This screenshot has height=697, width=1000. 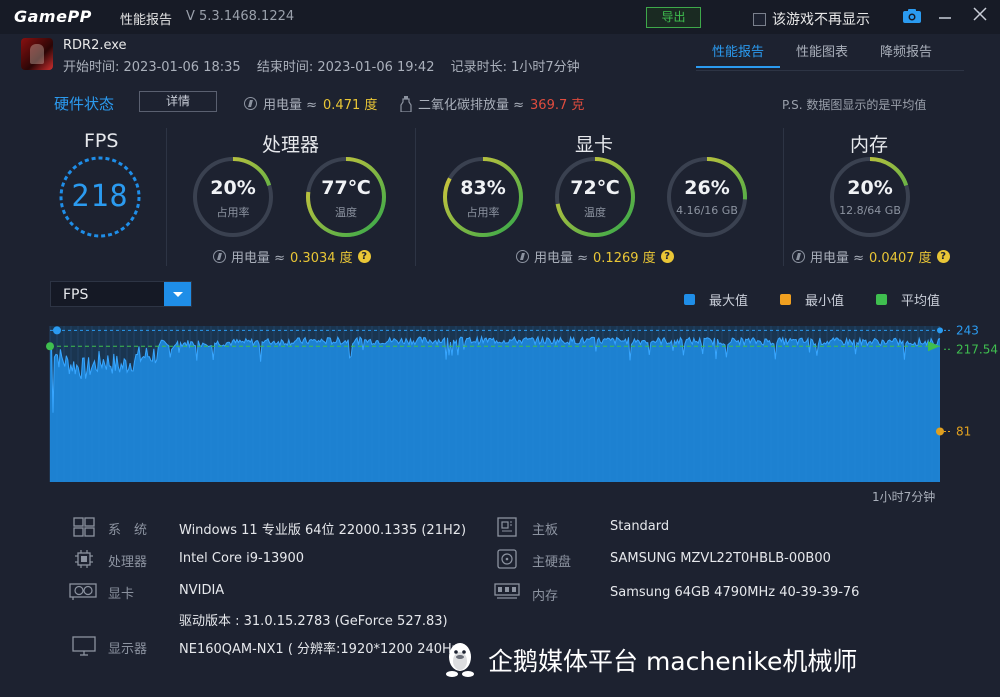 What do you see at coordinates (290, 105) in the screenshot?
I see `total-power-label: 用电量 ≈` at bounding box center [290, 105].